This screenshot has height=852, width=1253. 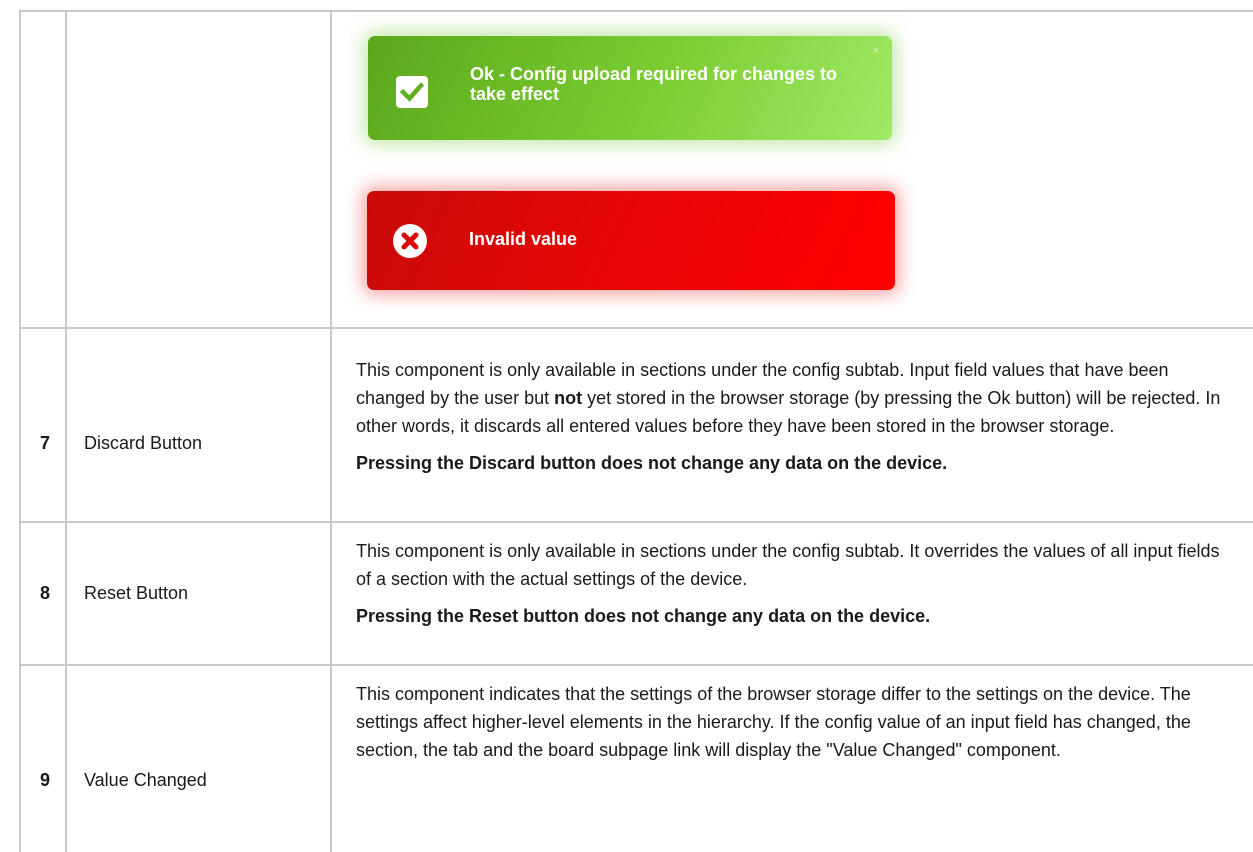 I want to click on error-toast: Invalid value, so click(x=631, y=240).